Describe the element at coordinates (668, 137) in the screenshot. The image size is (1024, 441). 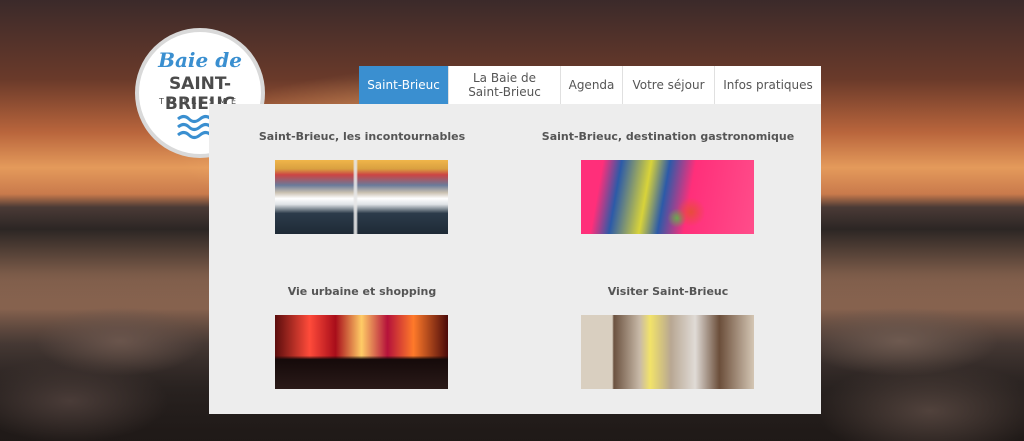
I see `menu-card-title: Saint-Brieuc, destination gastronomique` at that location.